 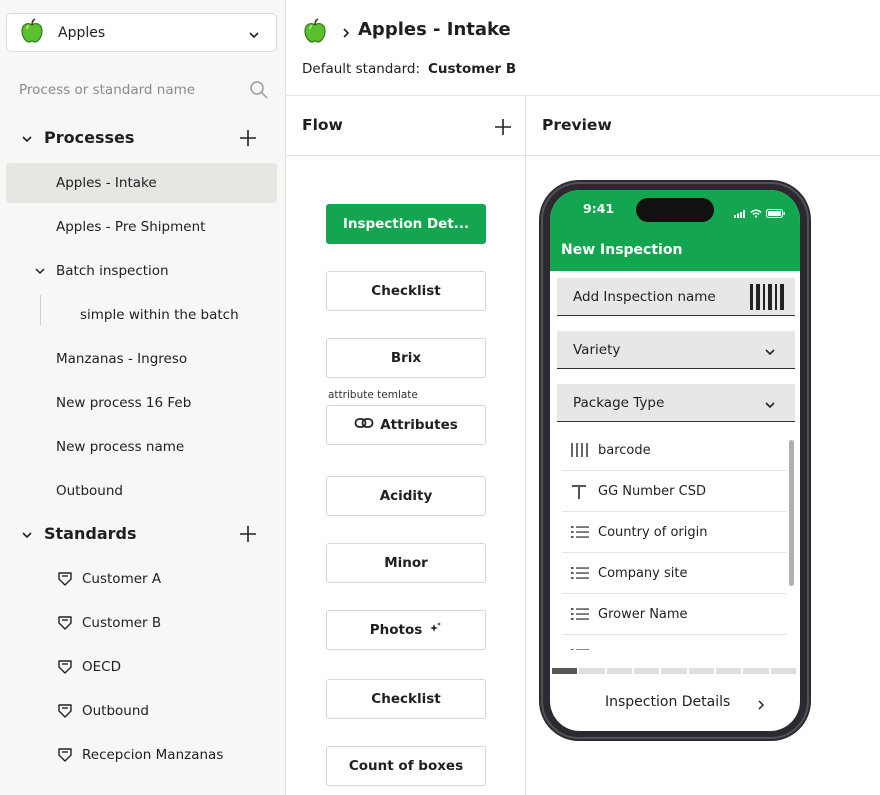 I want to click on barcode-scan-icon, so click(x=767, y=299).